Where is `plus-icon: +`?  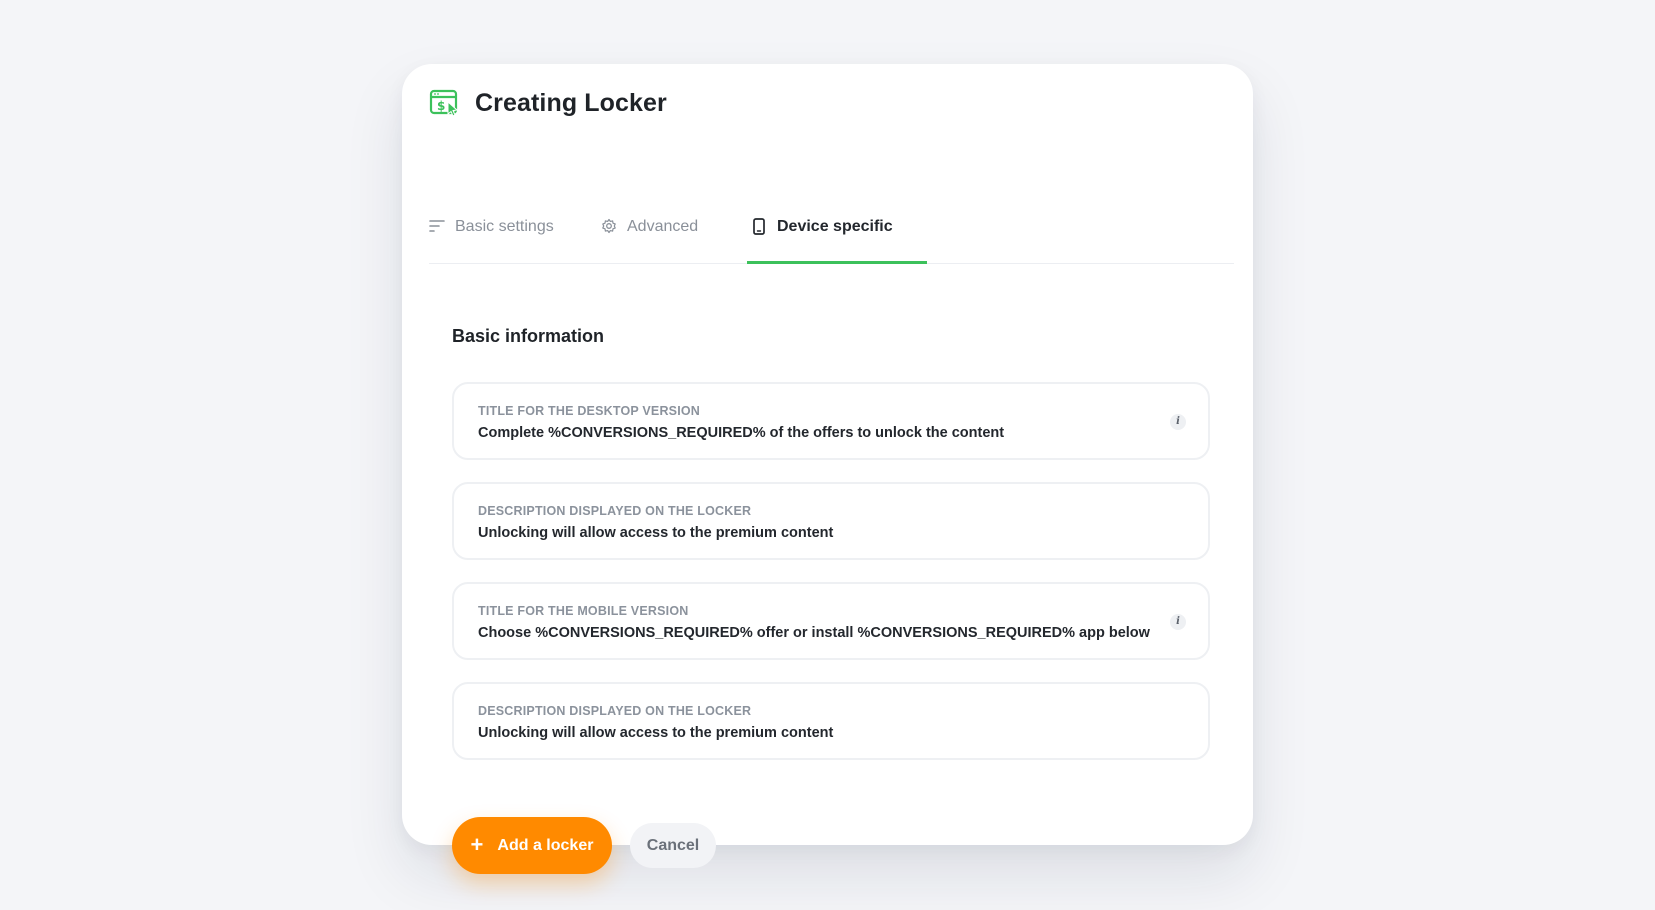
plus-icon: + is located at coordinates (477, 844).